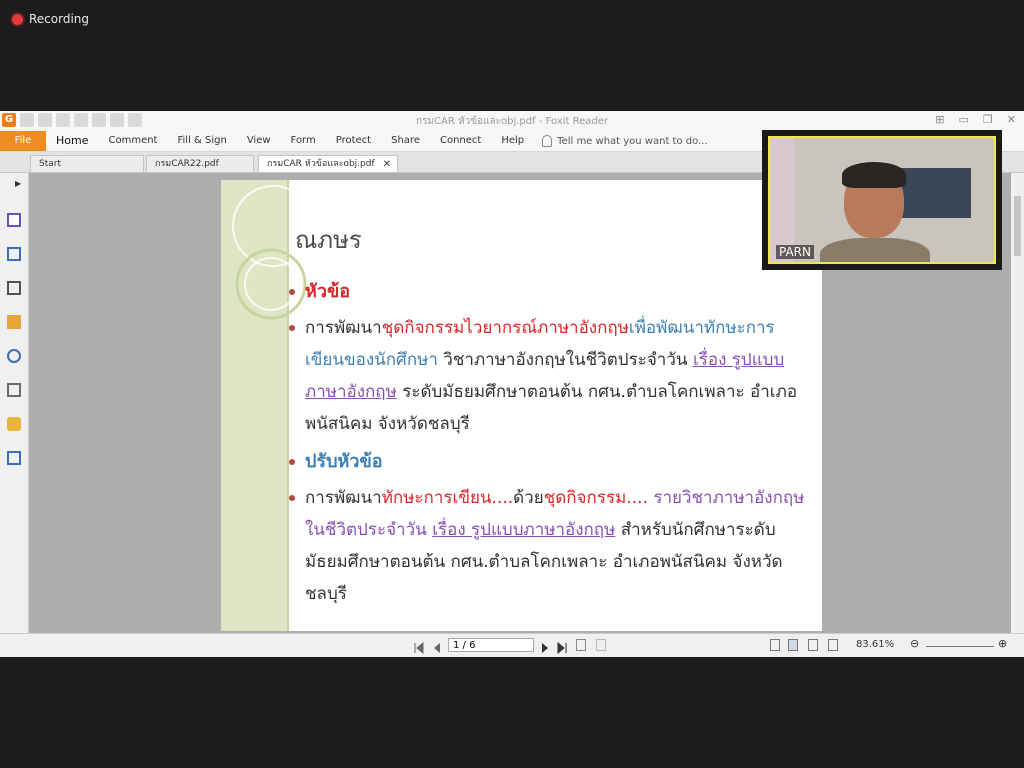 The image size is (1024, 768). What do you see at coordinates (303, 141) in the screenshot?
I see `menu-form: Form` at bounding box center [303, 141].